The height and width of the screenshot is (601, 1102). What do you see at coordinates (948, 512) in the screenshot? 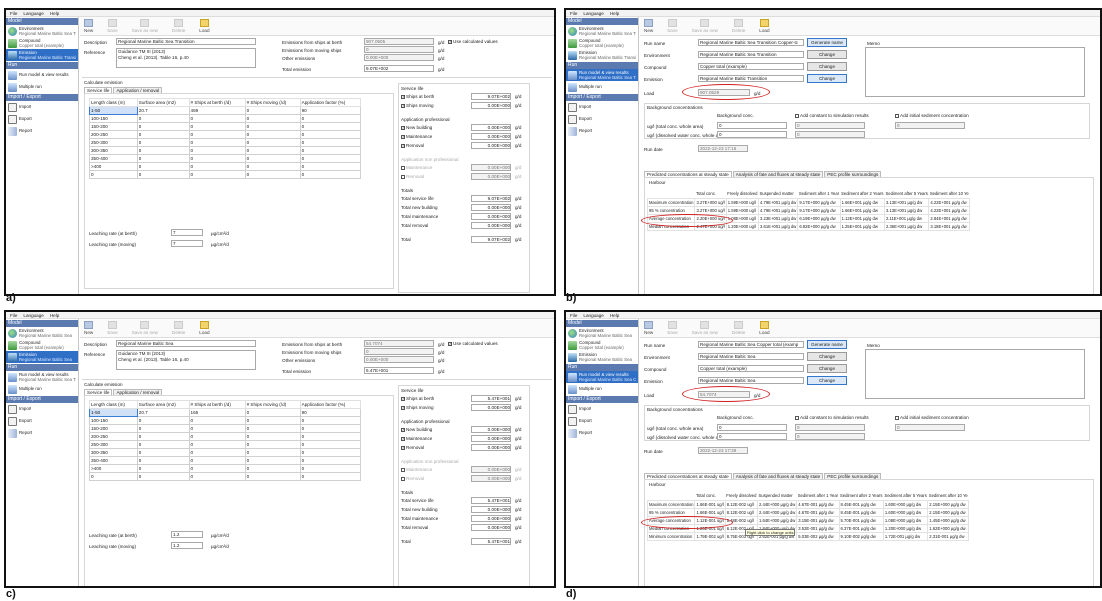
I see `table-cell: 2.15E+000 µg/g dw` at bounding box center [948, 512].